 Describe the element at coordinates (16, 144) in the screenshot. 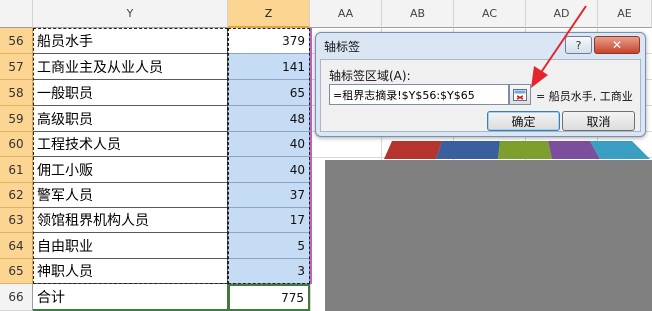

I see `row-header-60: 60` at that location.